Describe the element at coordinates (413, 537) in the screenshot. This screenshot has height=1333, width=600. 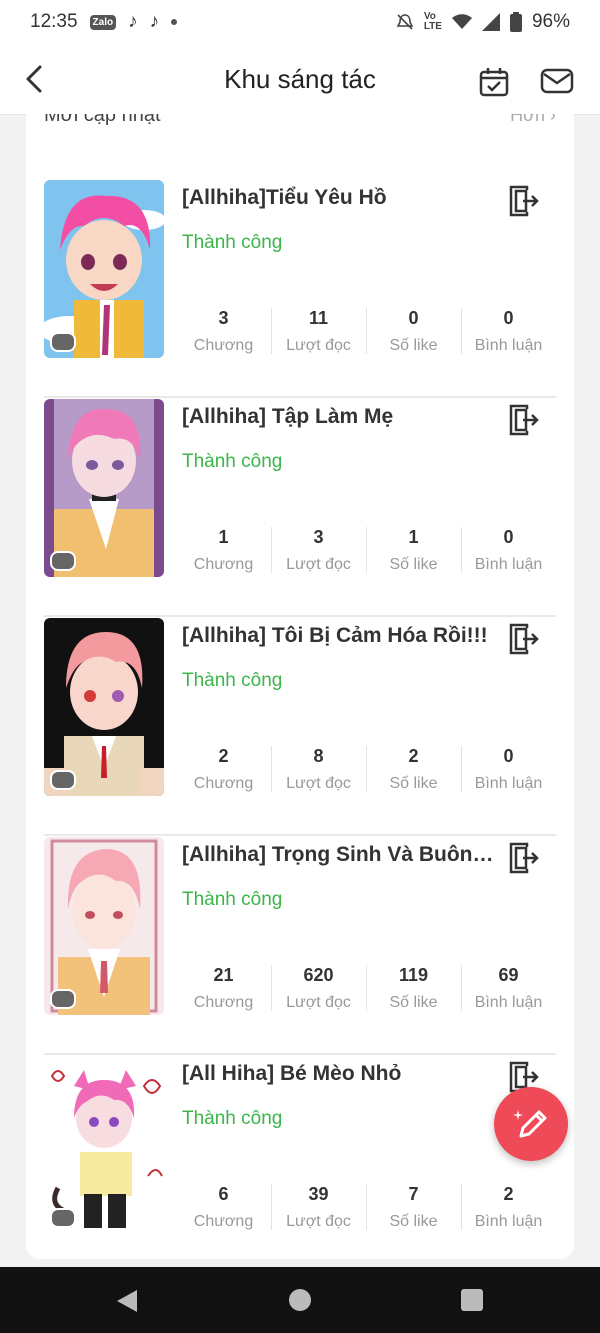
I see `stat-value: 1` at that location.